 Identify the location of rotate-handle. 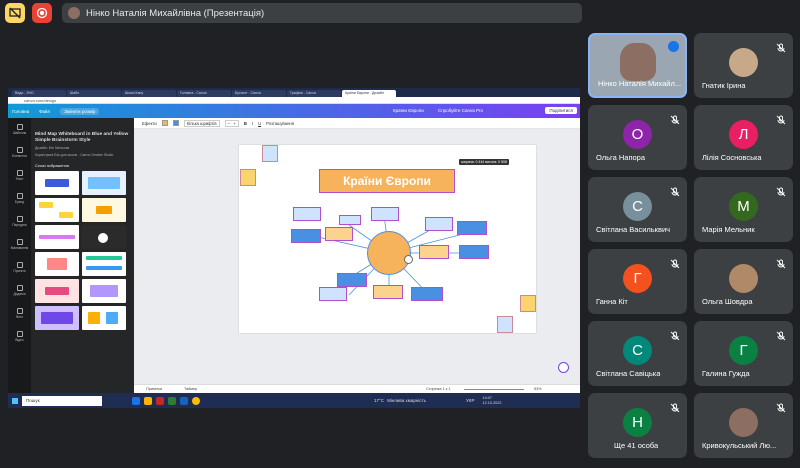
(408, 259).